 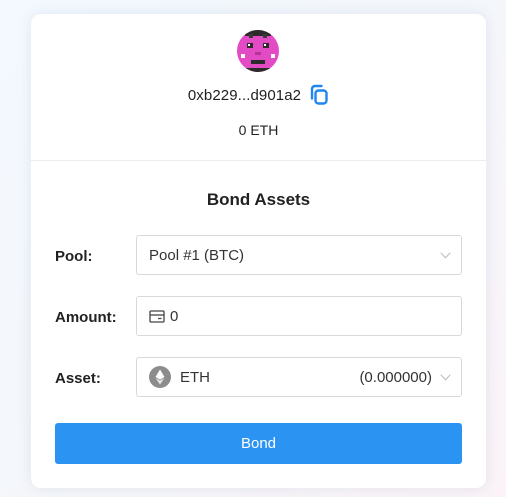 What do you see at coordinates (319, 95) in the screenshot?
I see `copy-icon` at bounding box center [319, 95].